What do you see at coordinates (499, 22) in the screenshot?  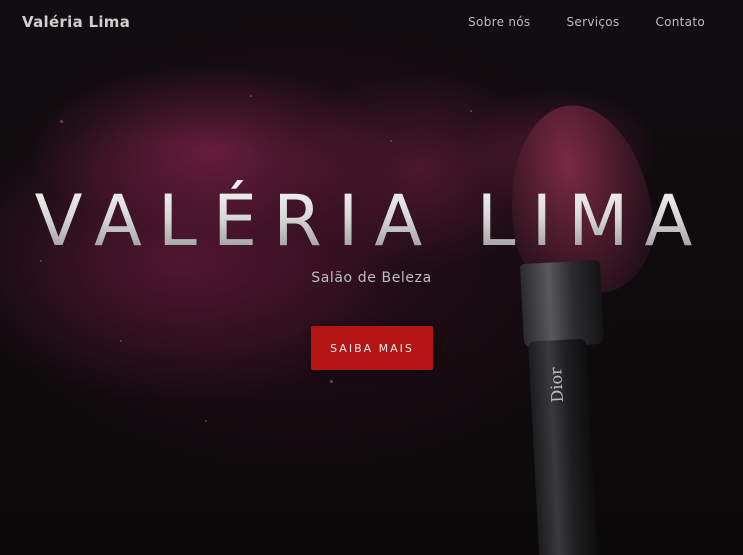 I see `nav-link-sobre-nos: Sobre nós` at bounding box center [499, 22].